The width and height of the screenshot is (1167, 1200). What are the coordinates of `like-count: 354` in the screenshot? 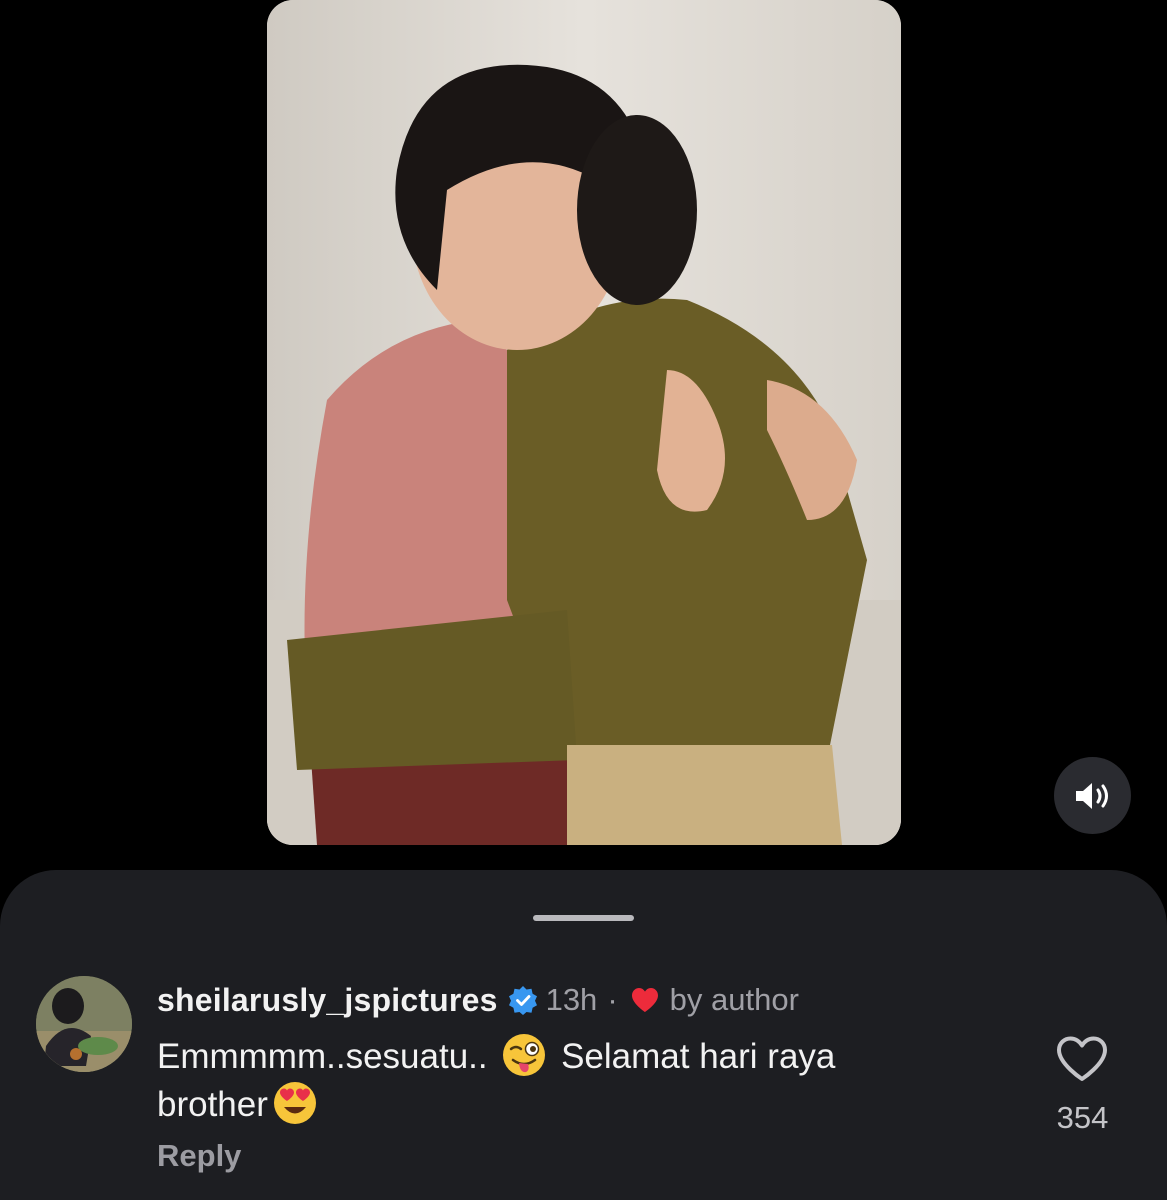 It's located at (1082, 1117).